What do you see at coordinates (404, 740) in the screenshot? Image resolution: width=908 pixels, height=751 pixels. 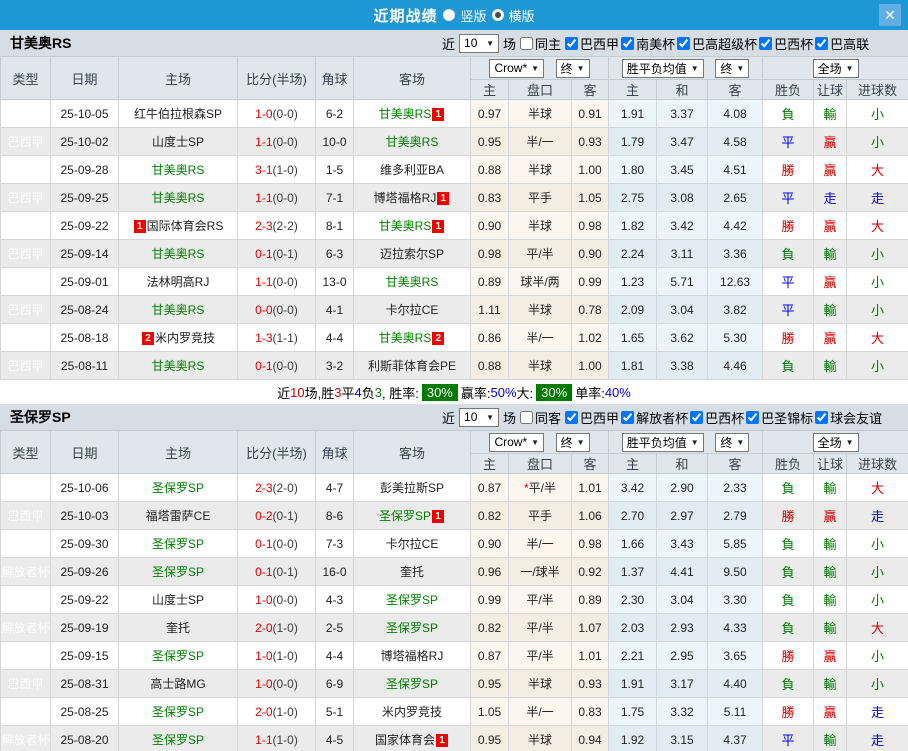 I see `team-name: 国家体育会` at bounding box center [404, 740].